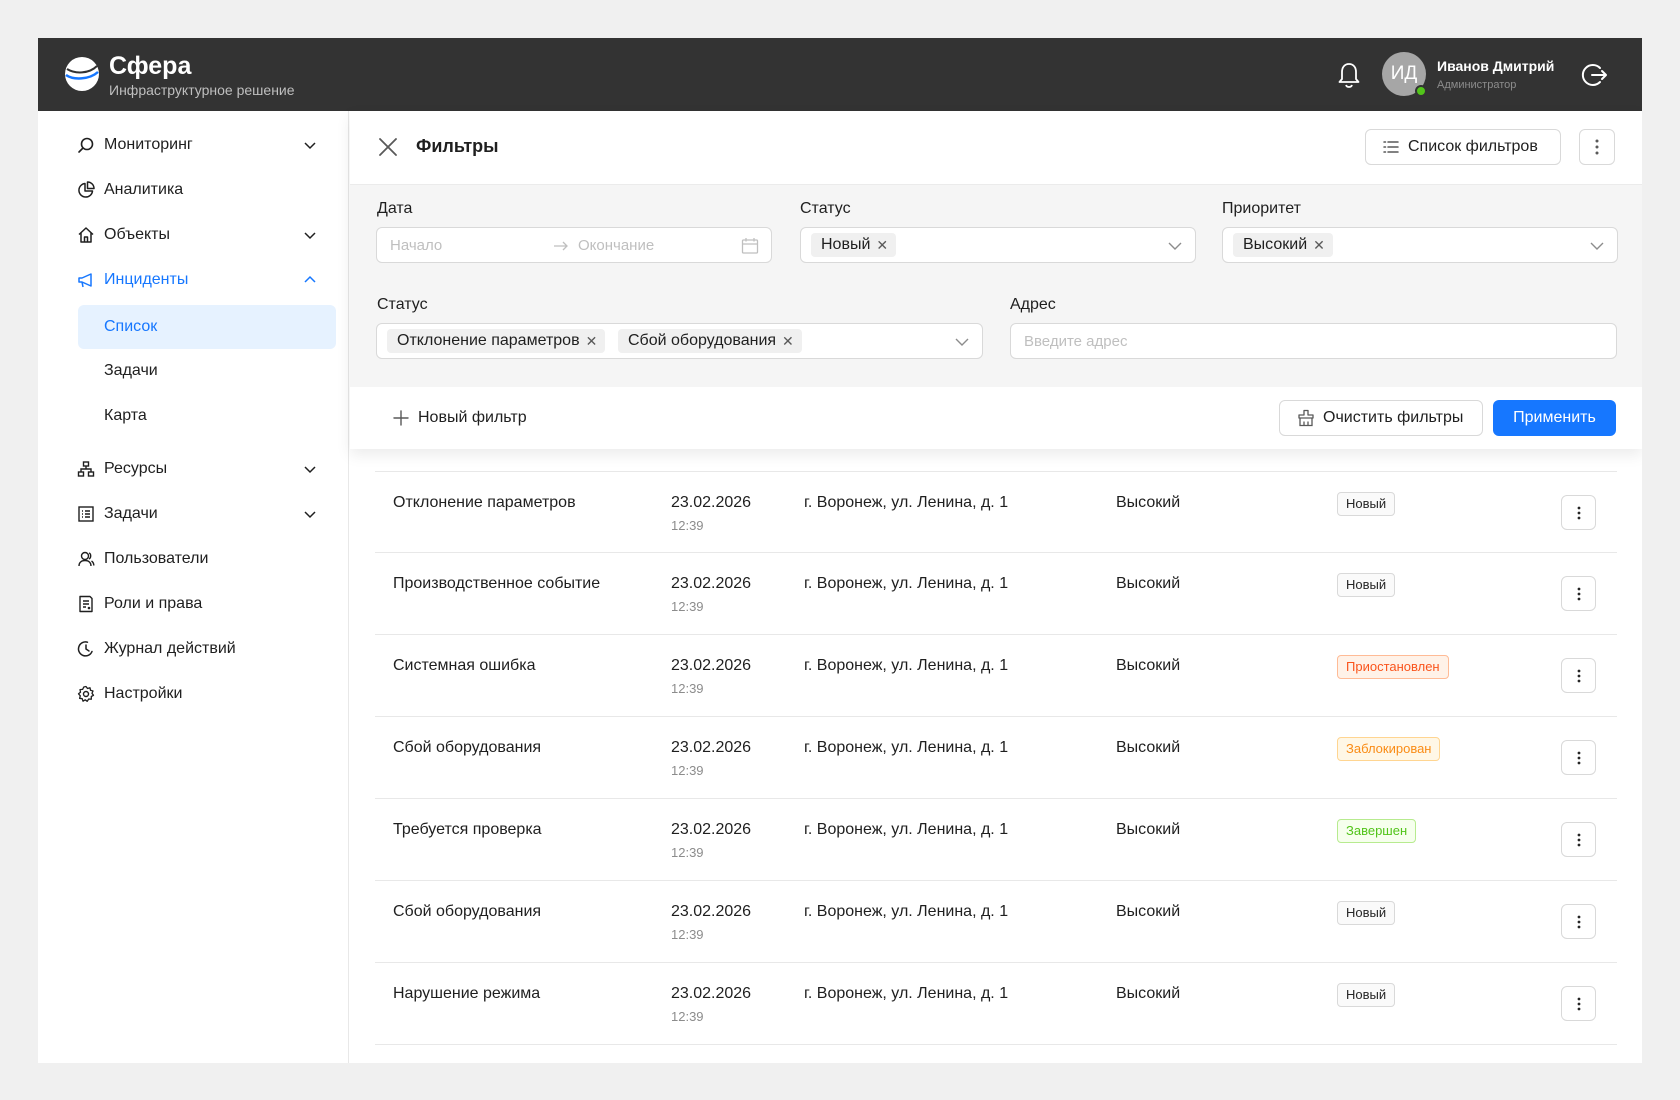  What do you see at coordinates (484, 502) in the screenshot?
I see `incident-name: Отклонение параметров` at bounding box center [484, 502].